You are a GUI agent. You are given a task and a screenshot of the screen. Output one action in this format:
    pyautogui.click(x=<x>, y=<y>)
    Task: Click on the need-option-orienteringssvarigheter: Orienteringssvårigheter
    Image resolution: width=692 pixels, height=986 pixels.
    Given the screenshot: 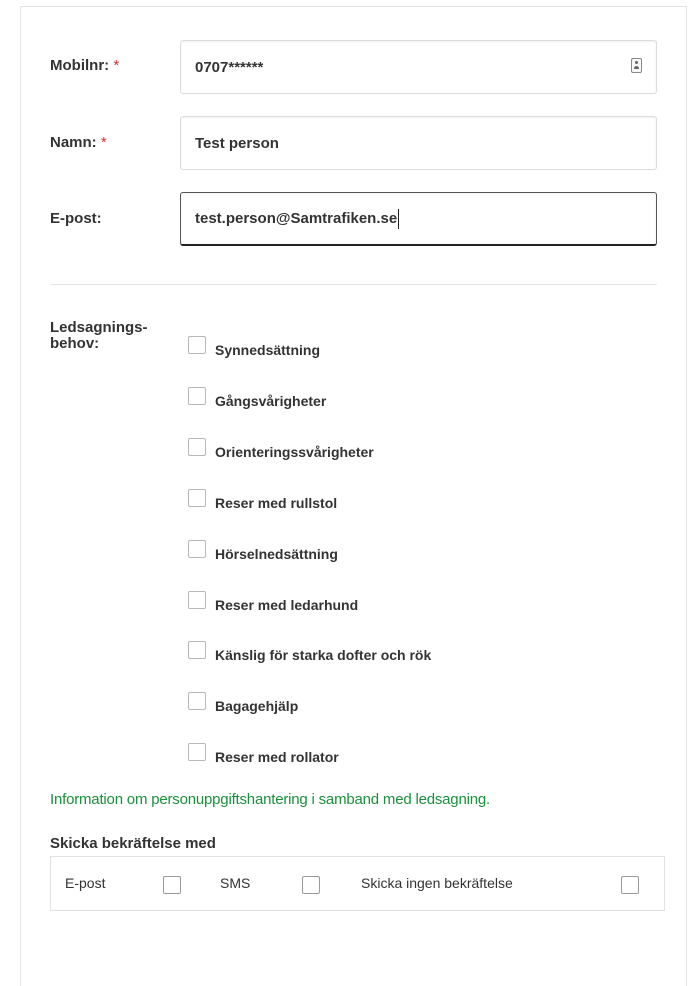 What is the action you would take?
    pyautogui.click(x=281, y=447)
    